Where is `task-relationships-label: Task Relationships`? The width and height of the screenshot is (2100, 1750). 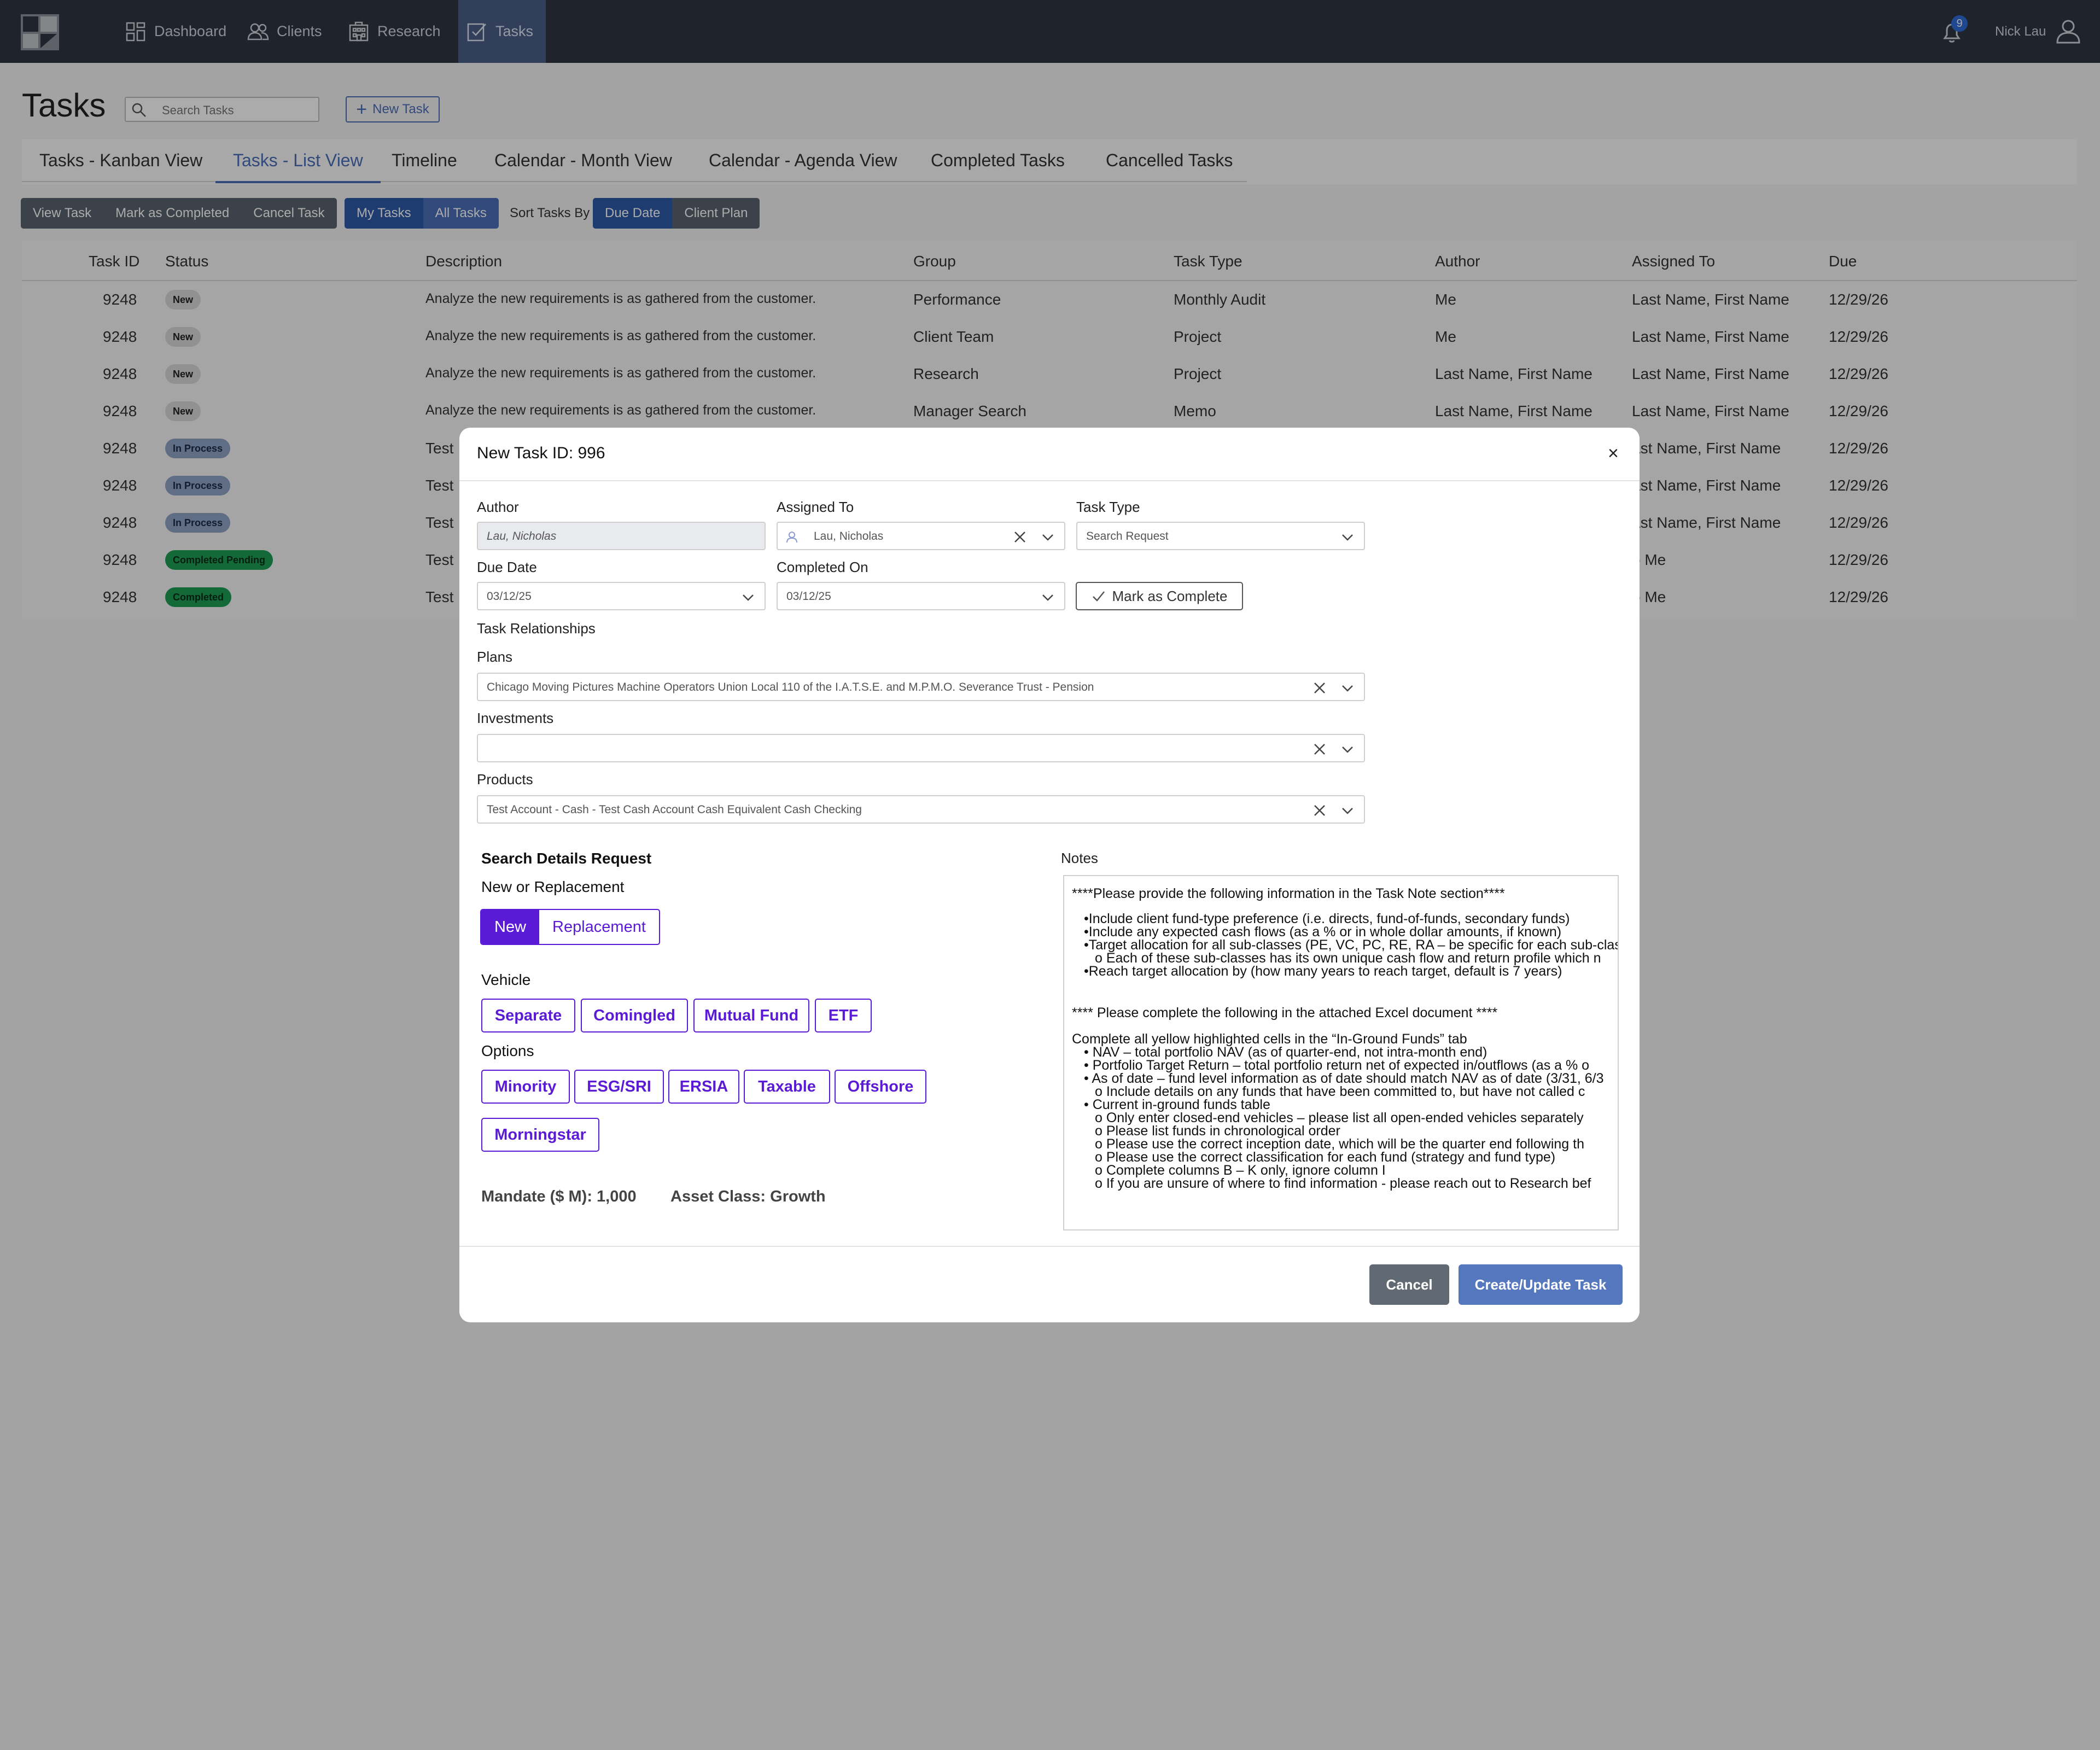 task-relationships-label: Task Relationships is located at coordinates (536, 628).